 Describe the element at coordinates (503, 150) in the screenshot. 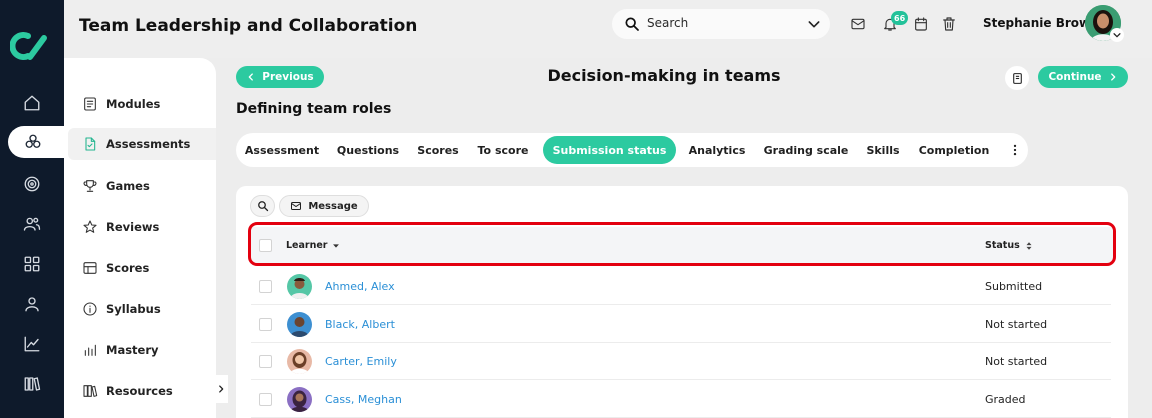

I see `tab-to-score: To score` at that location.